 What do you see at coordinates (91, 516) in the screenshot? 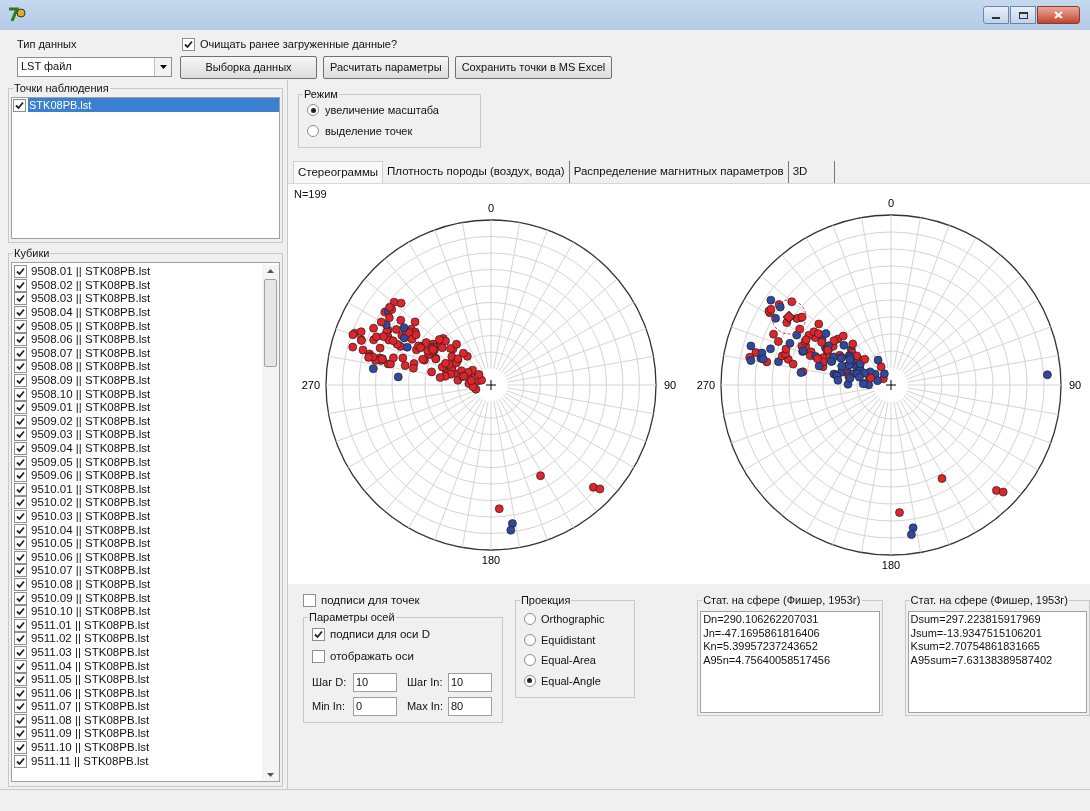
I see `list-item: 9510.03 || STK08PB.lst` at bounding box center [91, 516].